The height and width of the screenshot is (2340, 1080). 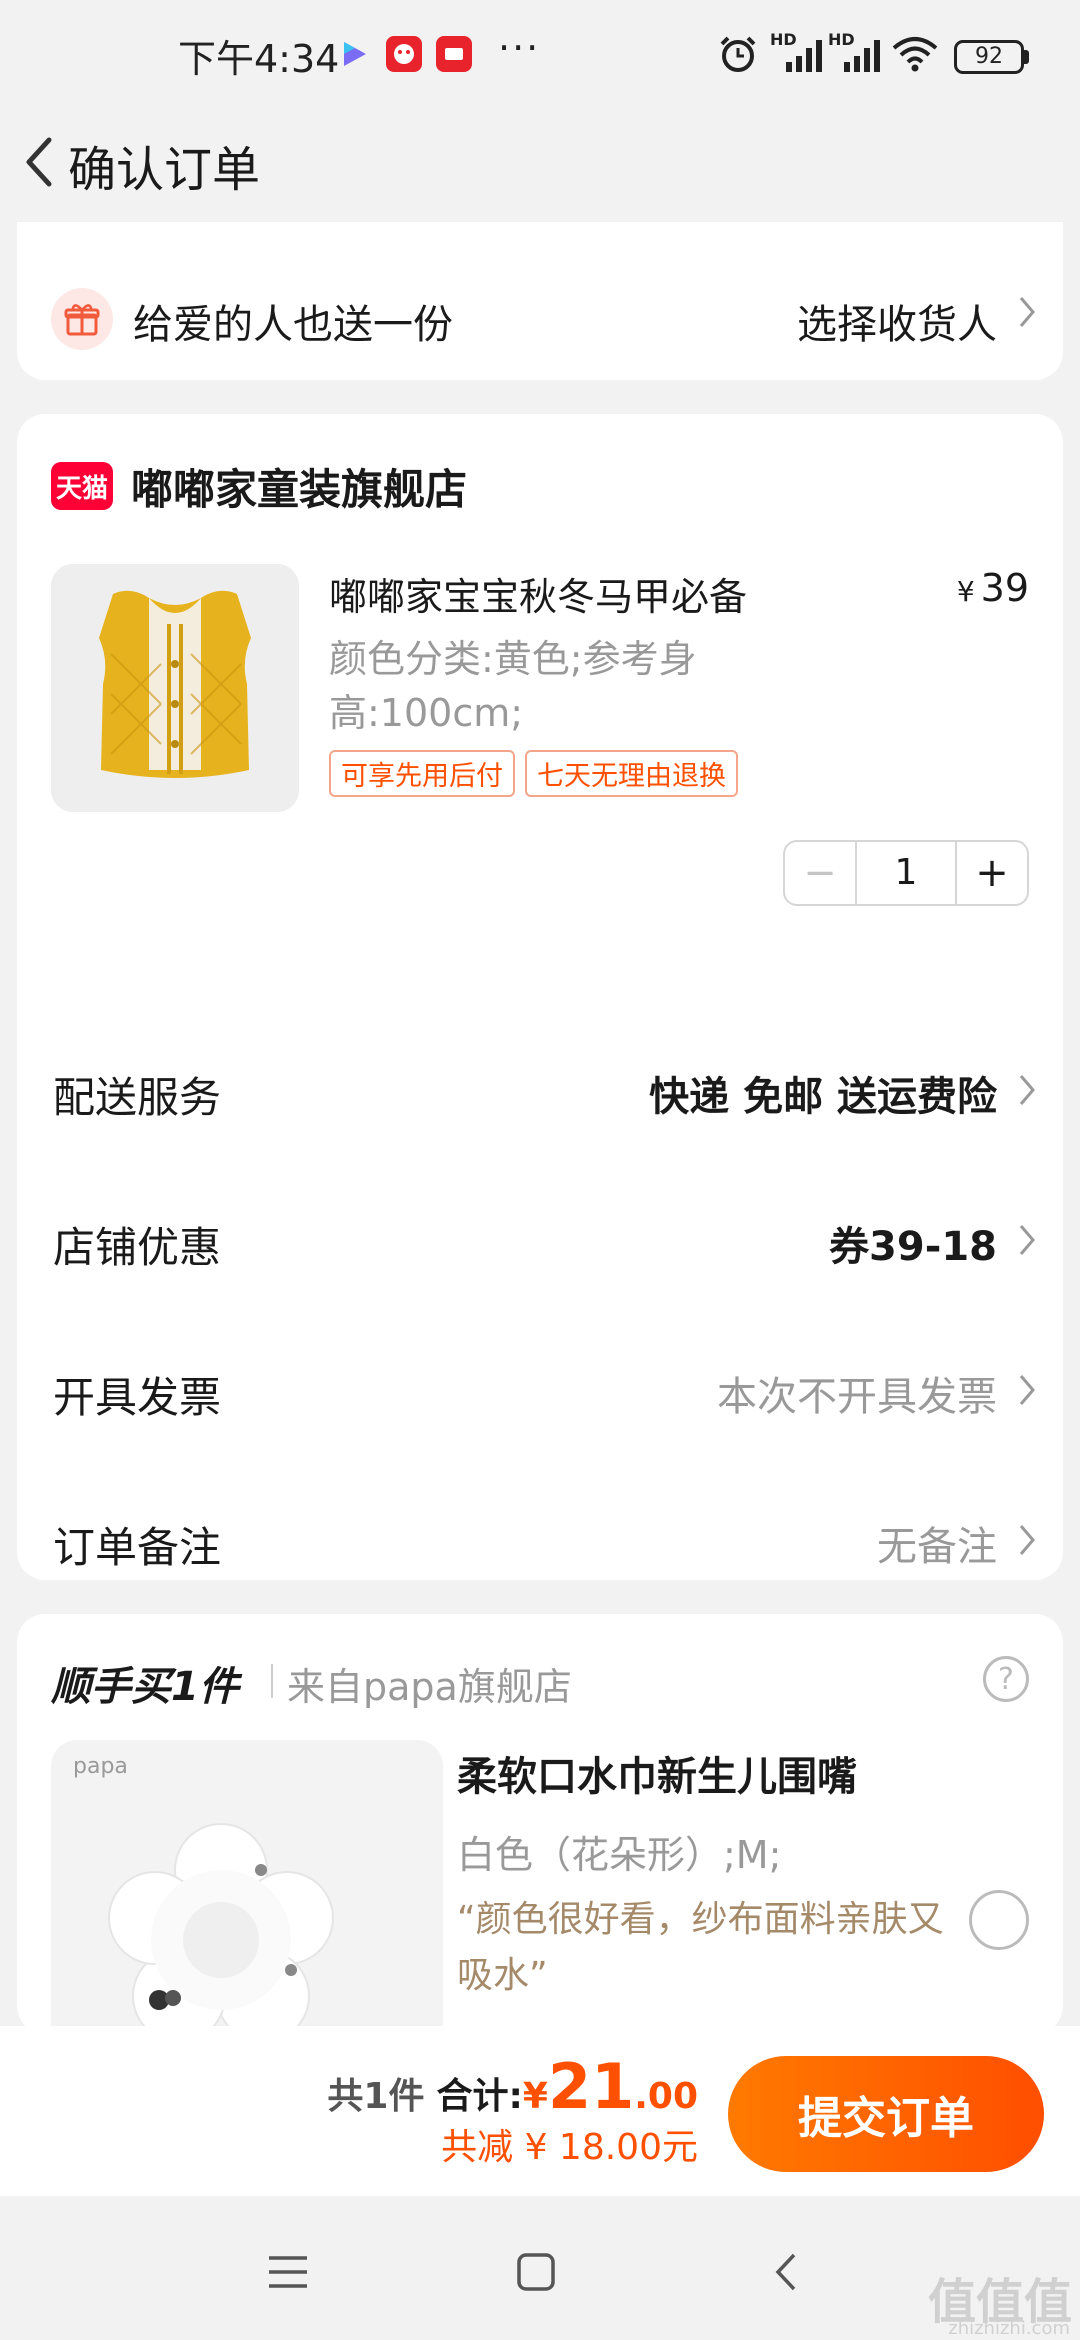 I want to click on tag-free-return: 七天无理由退换, so click(x=631, y=773).